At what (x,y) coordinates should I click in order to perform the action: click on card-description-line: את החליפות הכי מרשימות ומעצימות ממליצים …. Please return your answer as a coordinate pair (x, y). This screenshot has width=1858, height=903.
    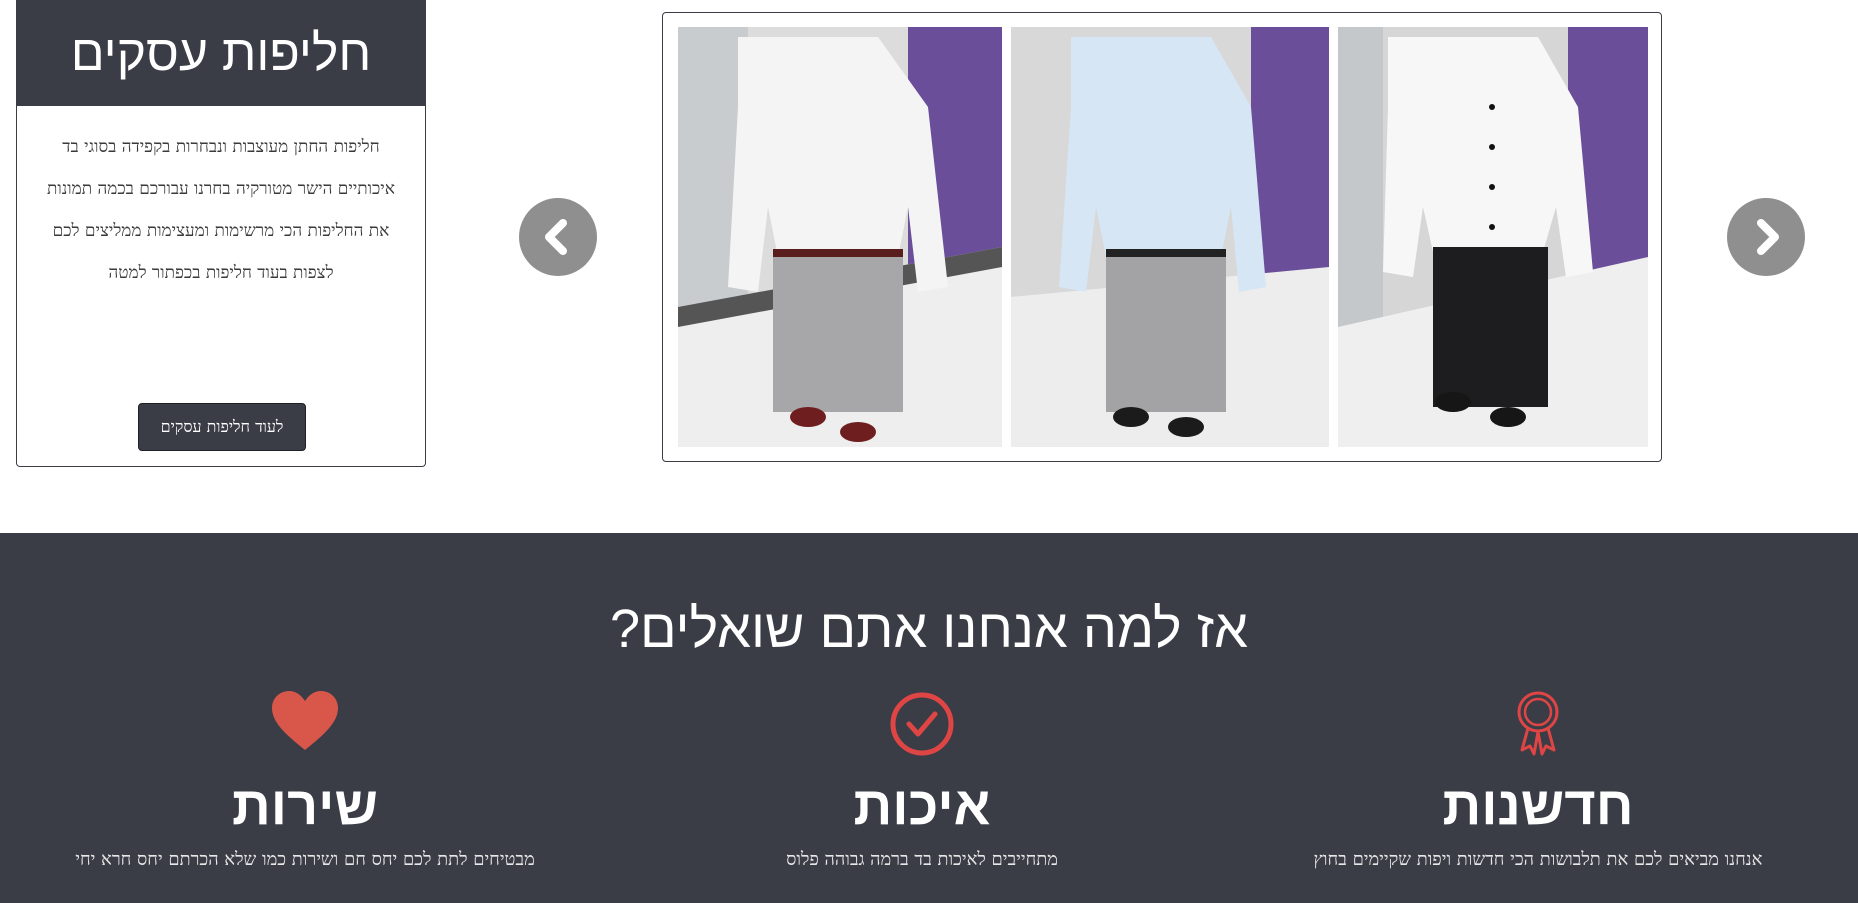
    Looking at the image, I should click on (221, 231).